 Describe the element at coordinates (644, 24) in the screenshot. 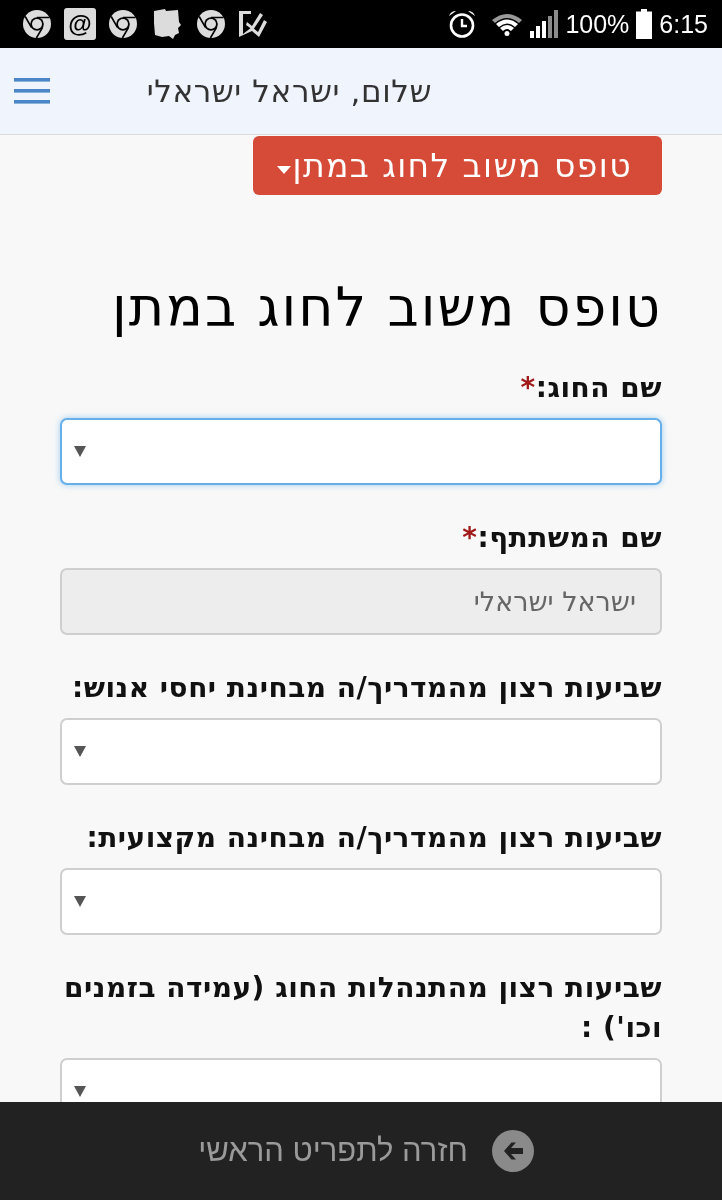

I see `battery-icon` at that location.